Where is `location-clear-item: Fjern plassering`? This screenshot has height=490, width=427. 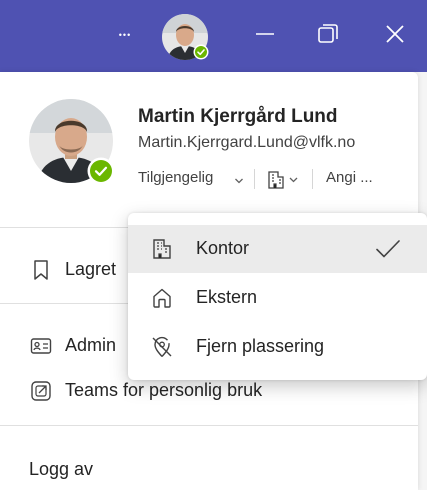 location-clear-item: Fjern plassering is located at coordinates (277, 347).